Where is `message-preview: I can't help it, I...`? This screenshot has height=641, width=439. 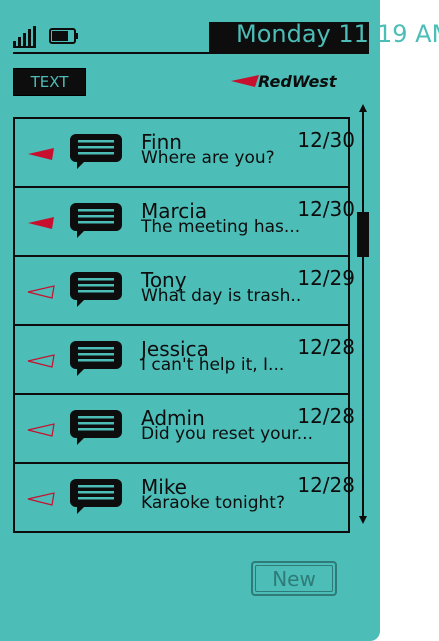
message-preview: I can't help it, I... is located at coordinates (213, 365).